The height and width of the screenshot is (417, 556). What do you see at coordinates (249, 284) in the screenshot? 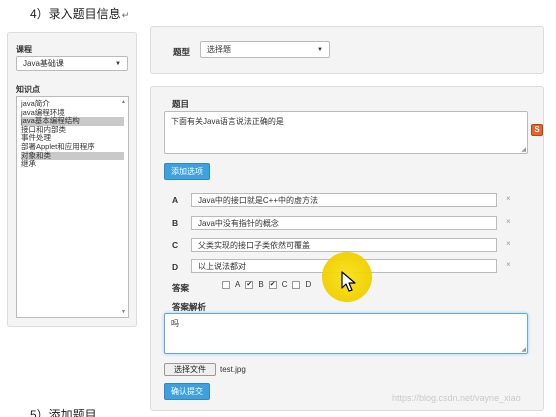
I see `answer-checkbox-b: ✔` at bounding box center [249, 284].